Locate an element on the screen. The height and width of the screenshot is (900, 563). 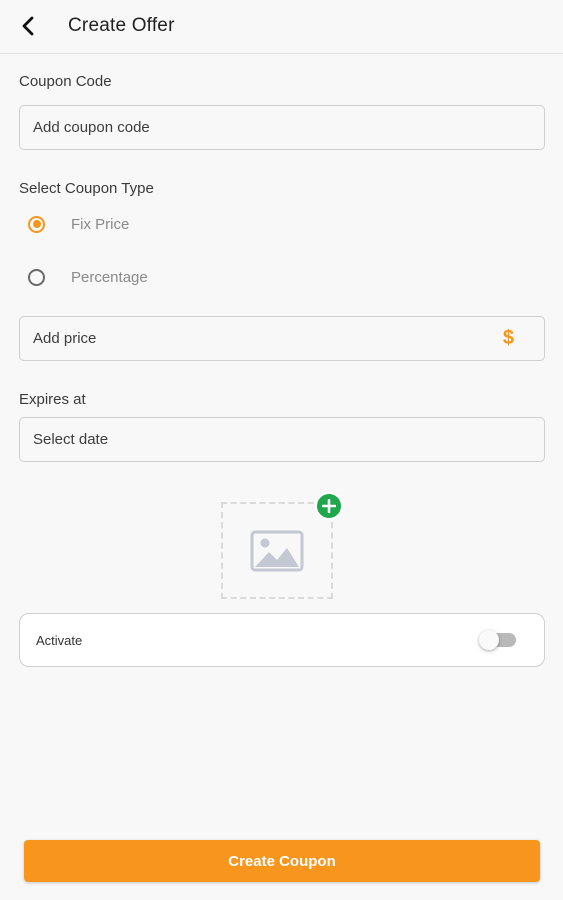
expires-date-field is located at coordinates (282, 439).